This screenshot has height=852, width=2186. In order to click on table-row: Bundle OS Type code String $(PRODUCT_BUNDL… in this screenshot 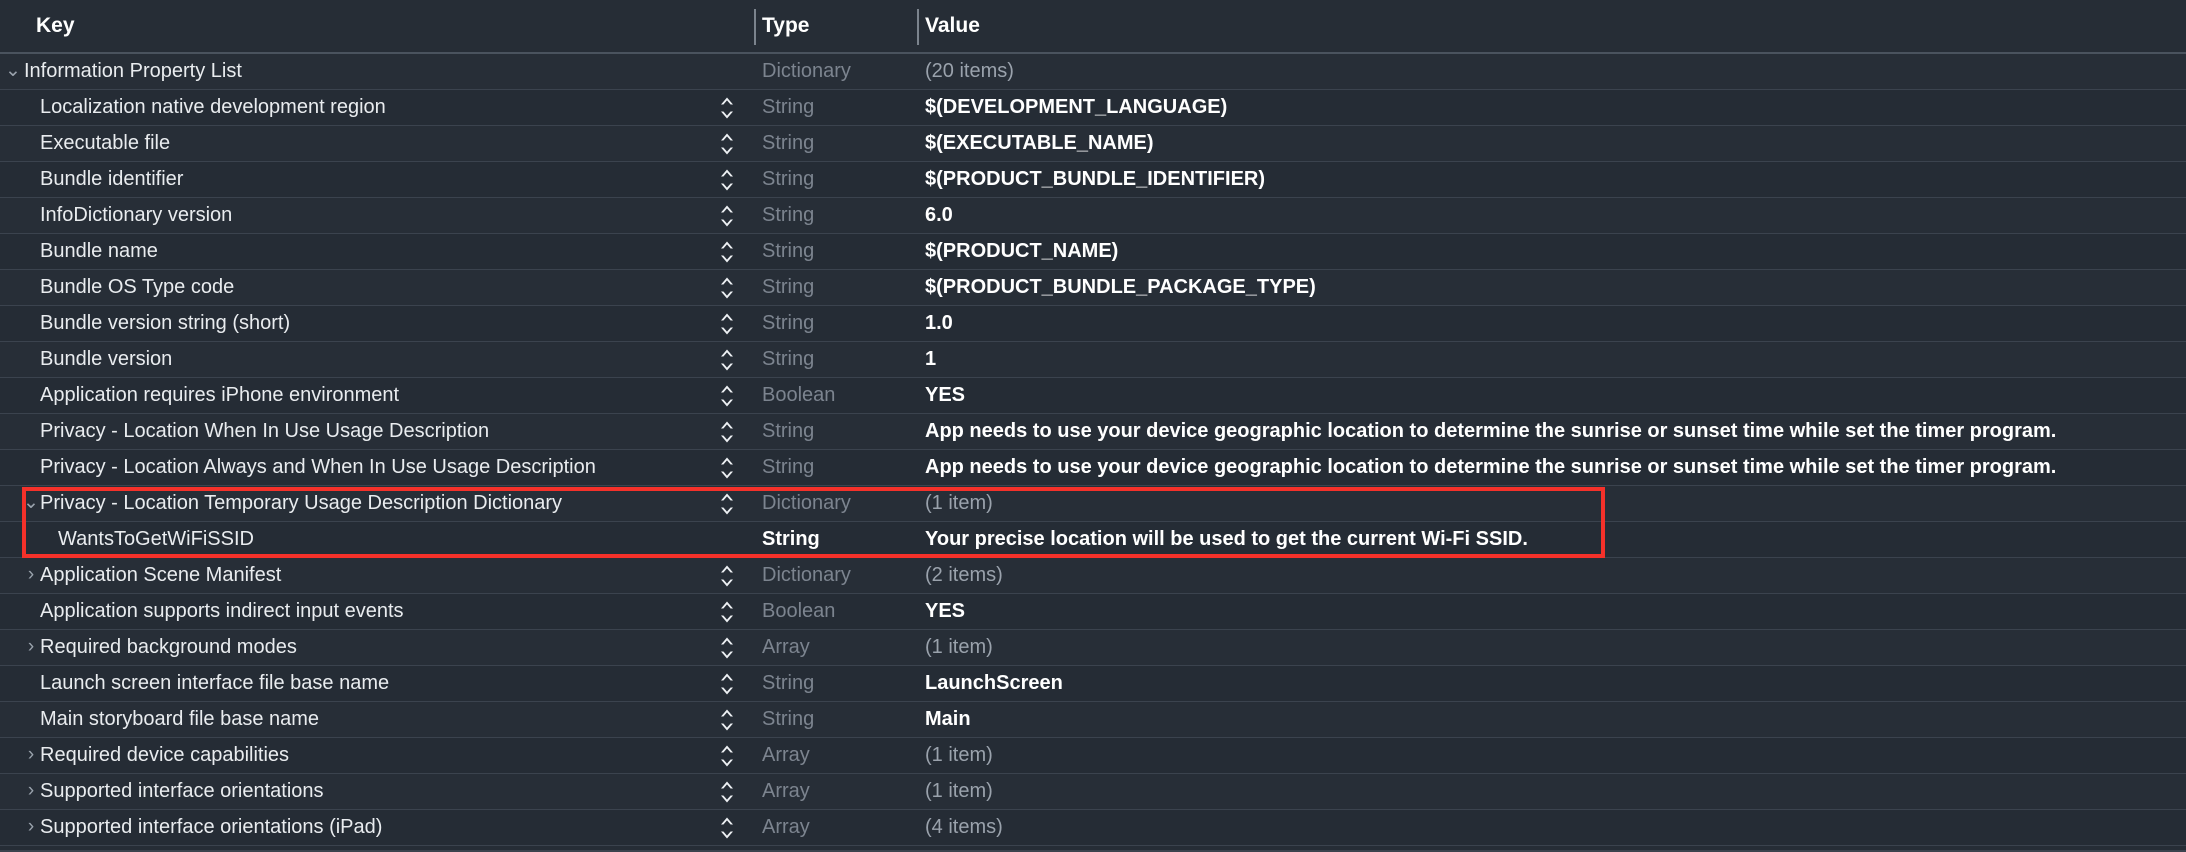, I will do `click(1093, 288)`.